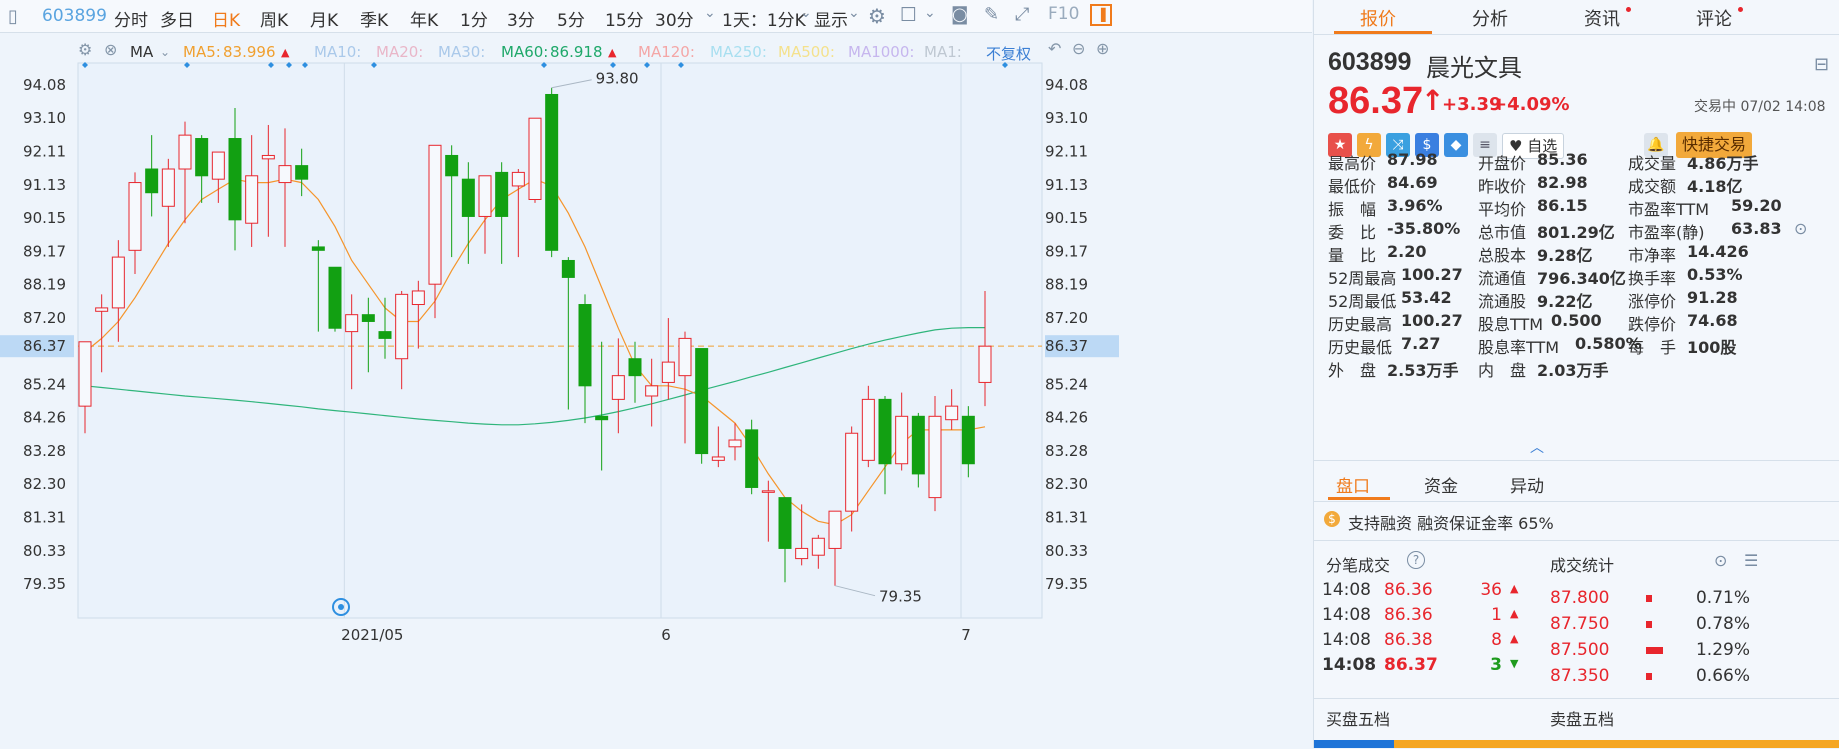 Image resolution: width=1839 pixels, height=749 pixels. I want to click on subtab-orderbook: 盘口, so click(1353, 484).